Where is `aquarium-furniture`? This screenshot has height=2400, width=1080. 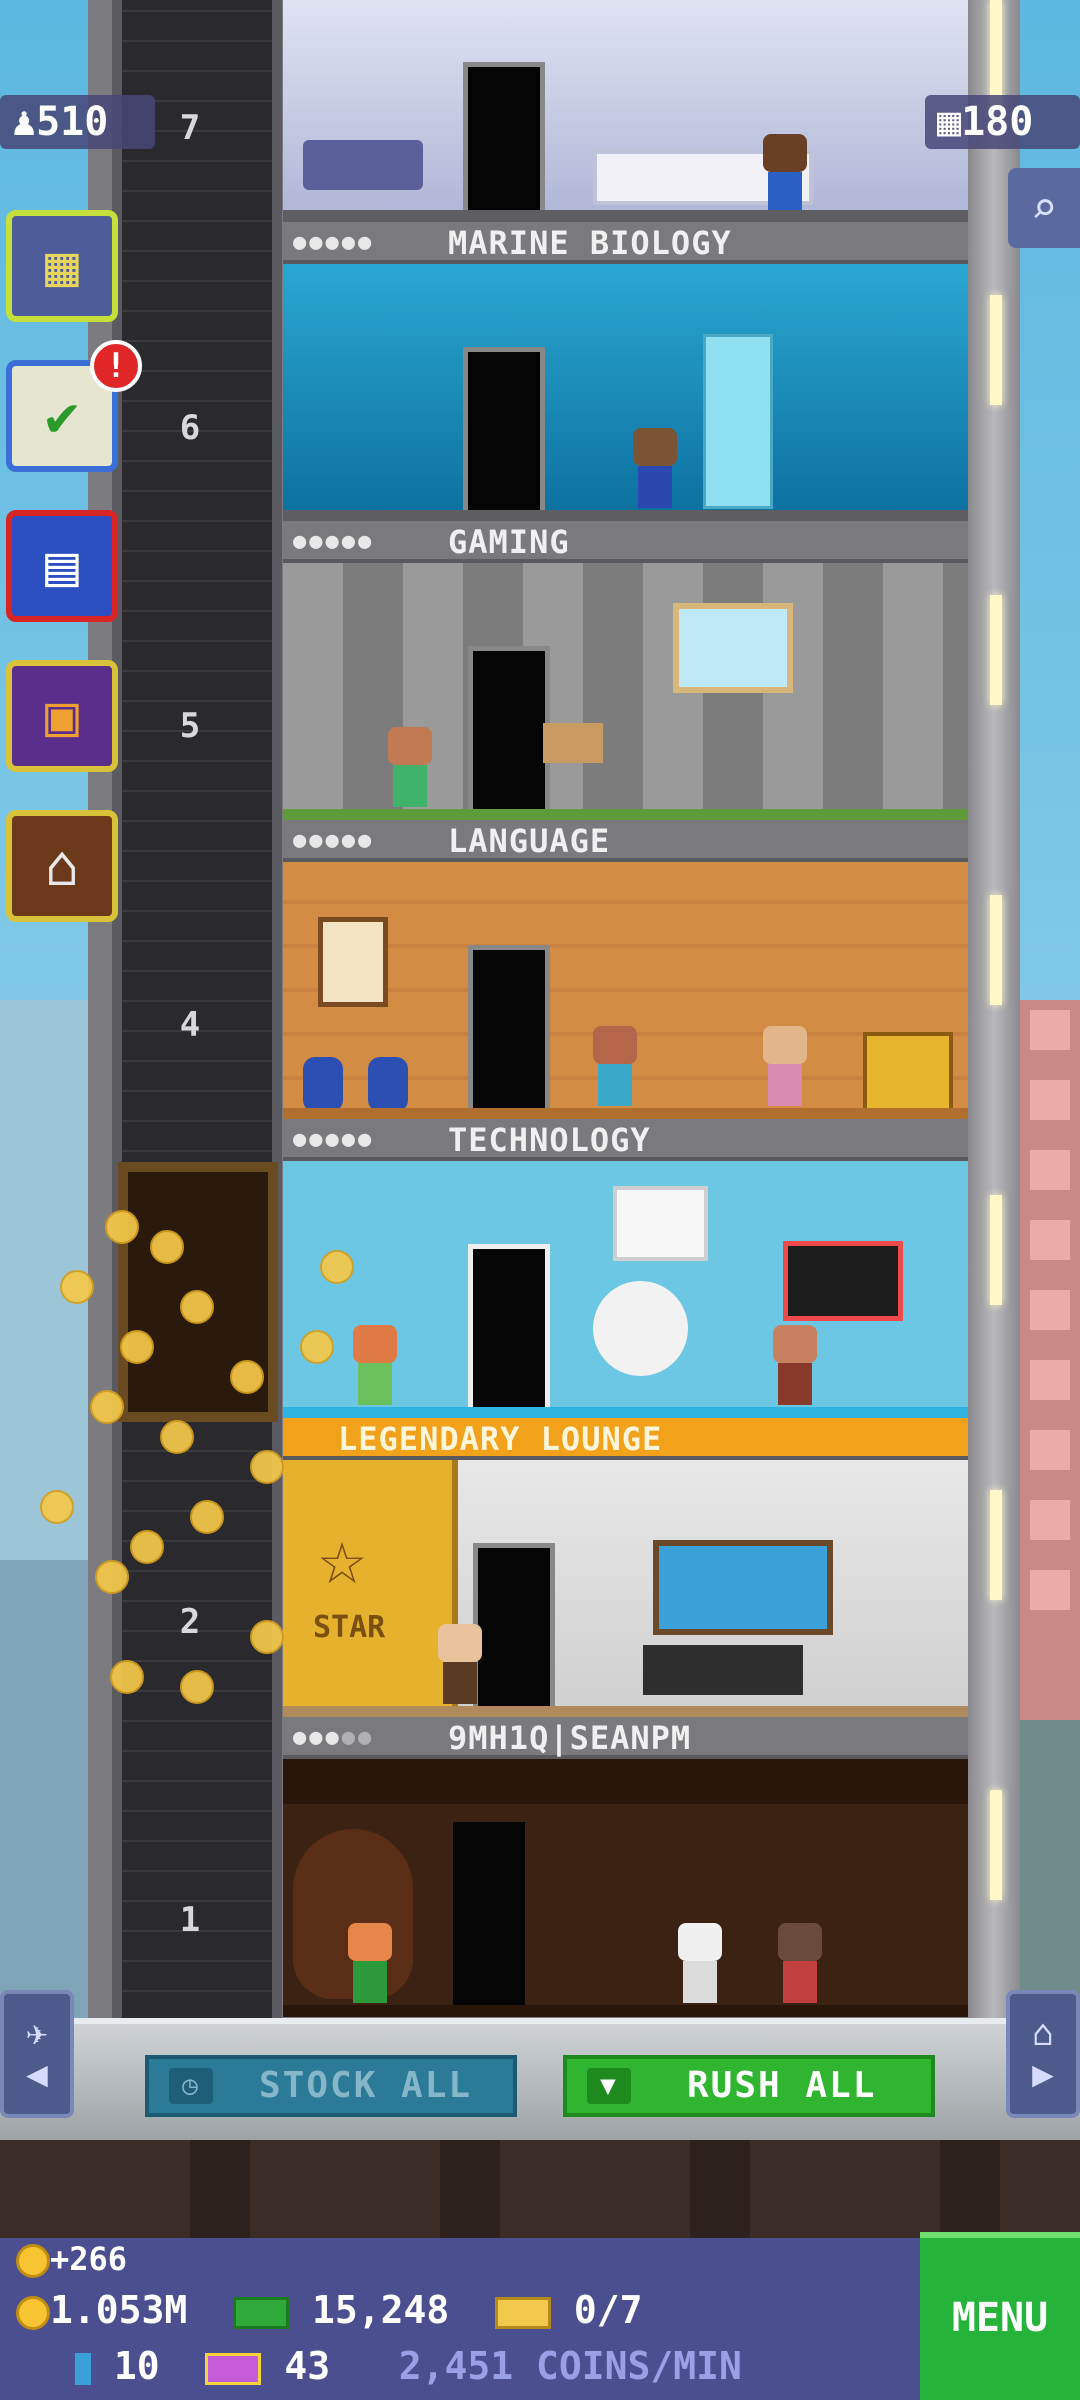 aquarium-furniture is located at coordinates (743, 1587).